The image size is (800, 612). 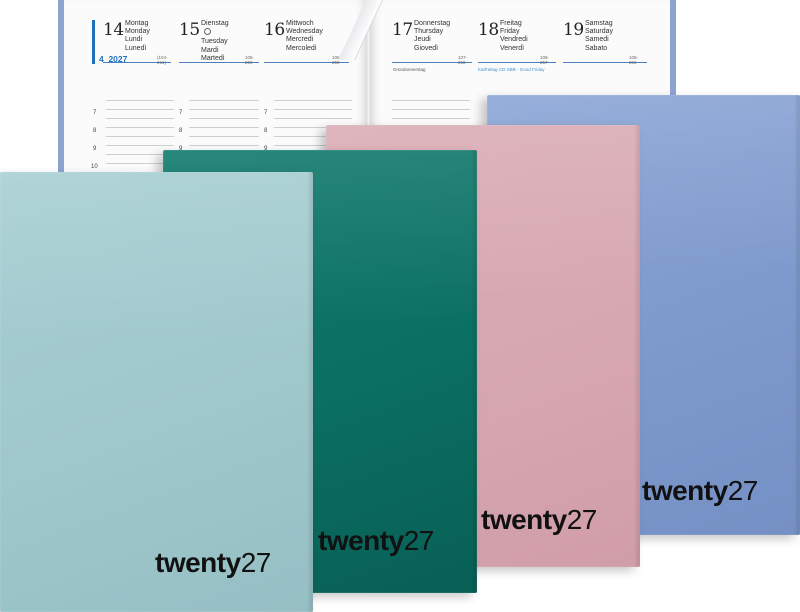 I want to click on day-number: 17, so click(x=402, y=30).